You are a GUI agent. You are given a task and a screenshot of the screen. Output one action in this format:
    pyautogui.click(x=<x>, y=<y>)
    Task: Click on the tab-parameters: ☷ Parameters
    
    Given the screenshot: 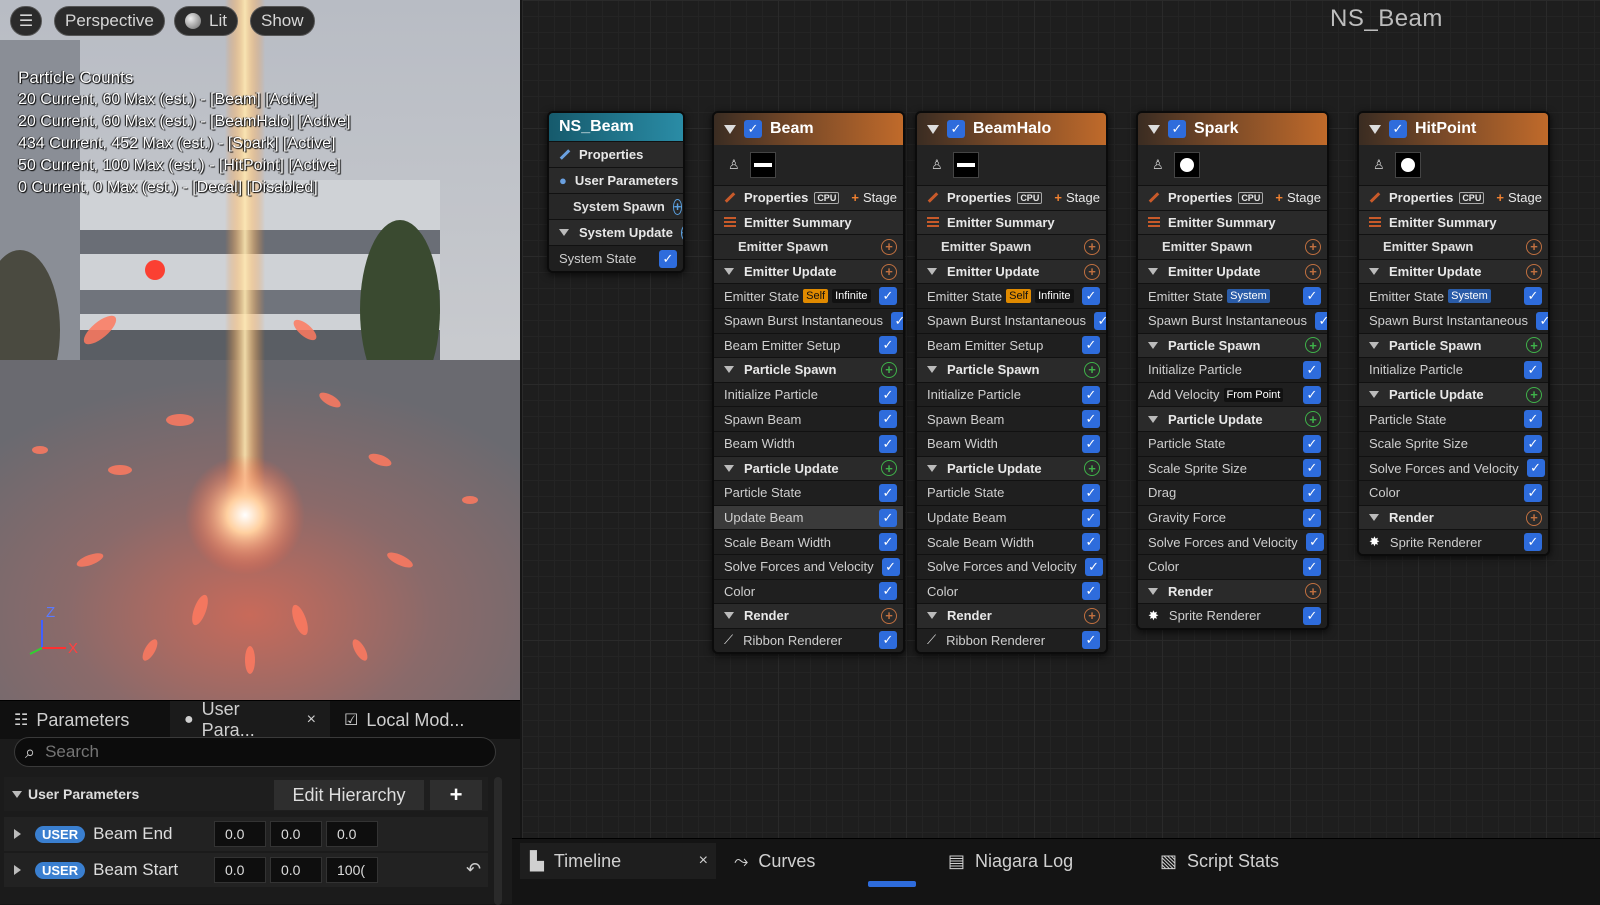 What is the action you would take?
    pyautogui.click(x=85, y=720)
    